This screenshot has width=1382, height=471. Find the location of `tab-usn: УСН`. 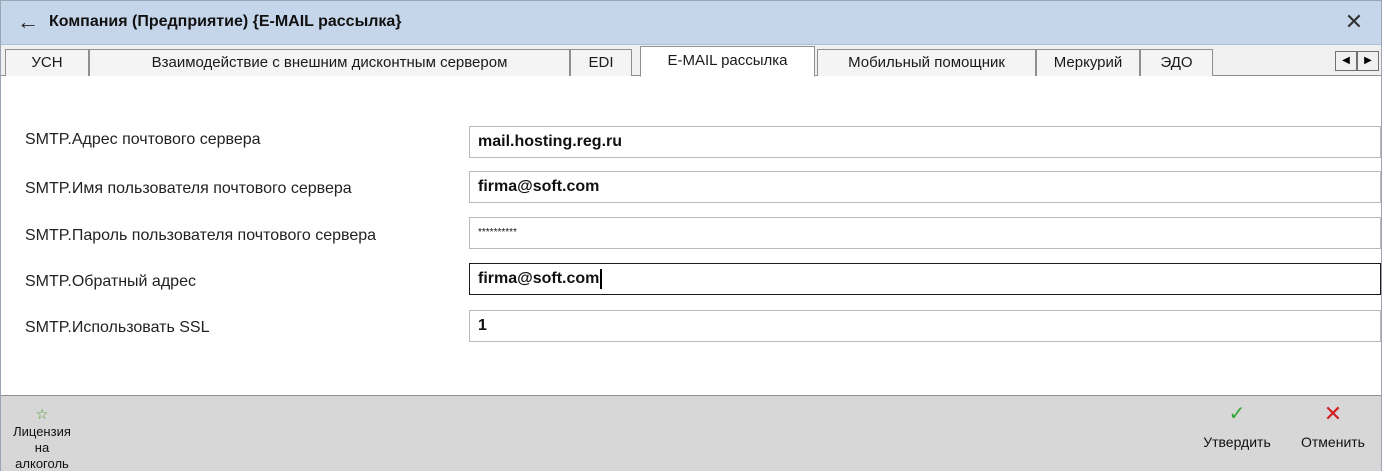

tab-usn: УСН is located at coordinates (47, 62).